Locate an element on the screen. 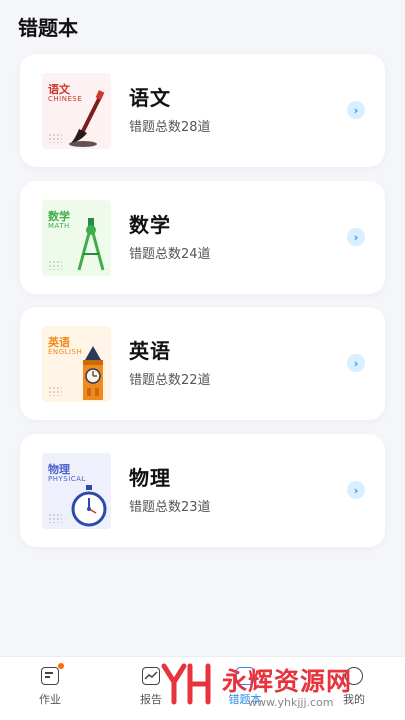  tab-homework: 作业 is located at coordinates (50, 685).